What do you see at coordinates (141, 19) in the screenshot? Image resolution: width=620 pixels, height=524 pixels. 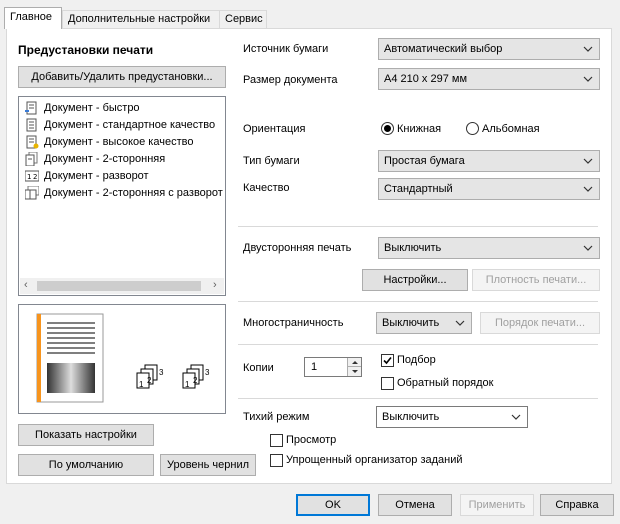 I see `tab-advanced-settings: Дополнительные настройки` at bounding box center [141, 19].